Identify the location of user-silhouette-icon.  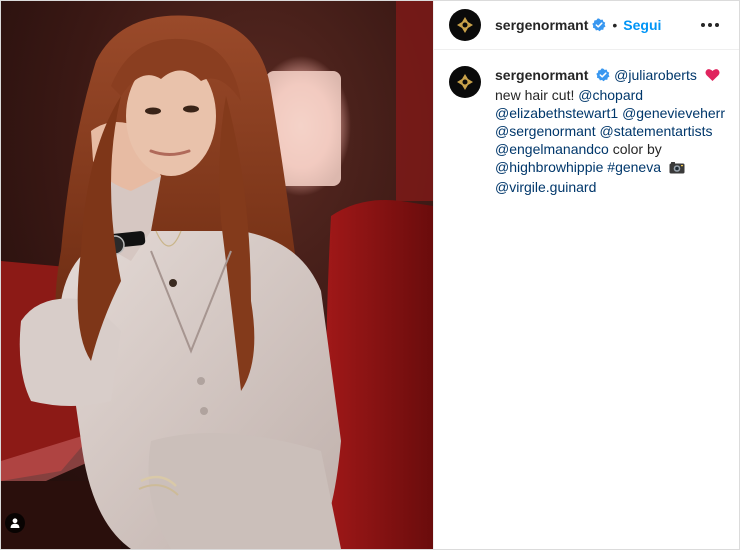
(15, 523).